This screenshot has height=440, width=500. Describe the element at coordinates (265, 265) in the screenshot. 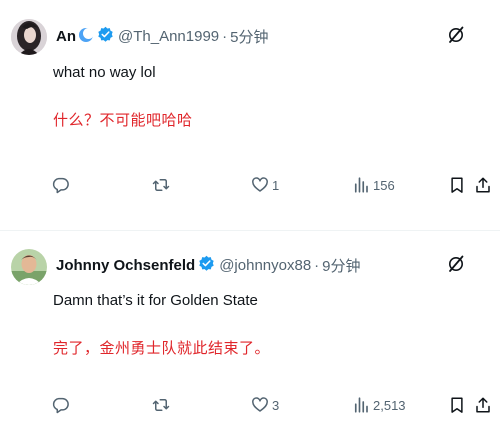

I see `handle: @johnnyox88` at that location.